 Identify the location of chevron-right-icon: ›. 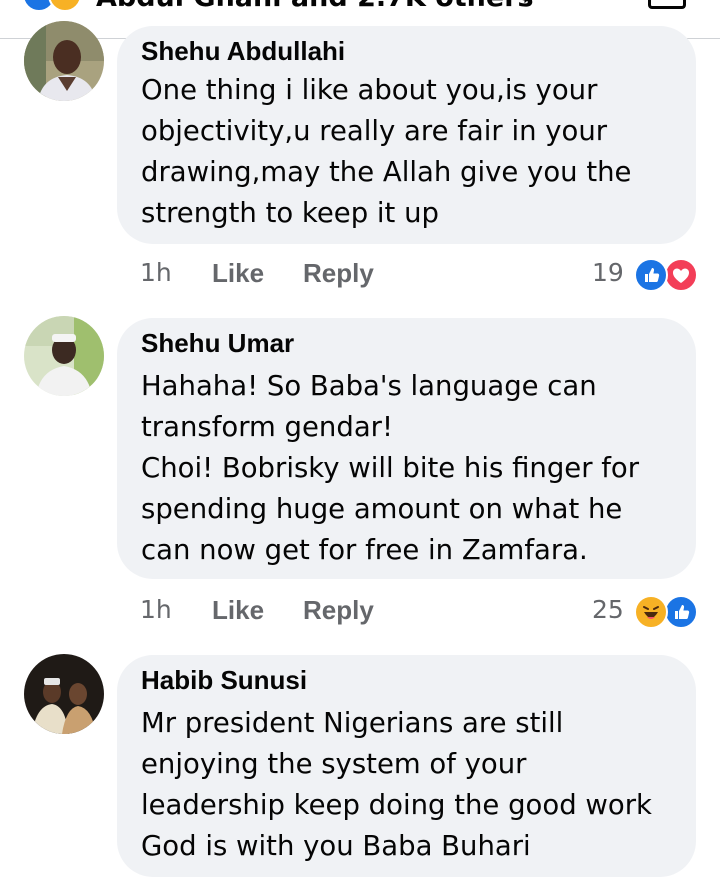
(527, 6).